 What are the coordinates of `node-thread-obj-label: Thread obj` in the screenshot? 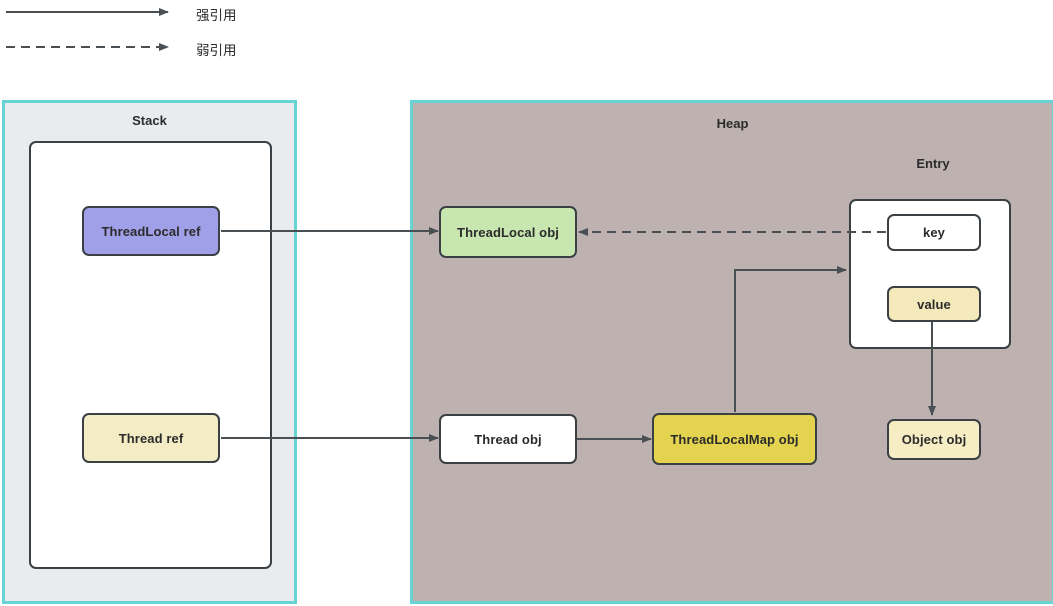 It's located at (508, 439).